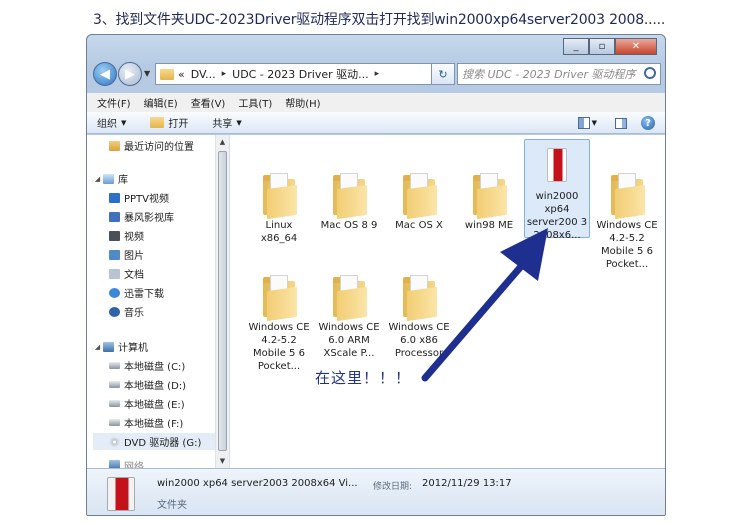 This screenshot has width=750, height=524. I want to click on nav-label: 暴风影视库, so click(149, 218).